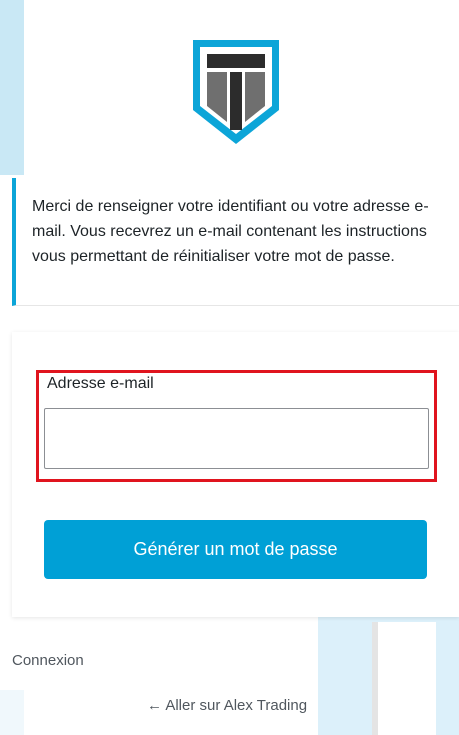 The width and height of the screenshot is (459, 735). I want to click on back-to-site-link: ← Aller sur Alex Trading, so click(227, 705).